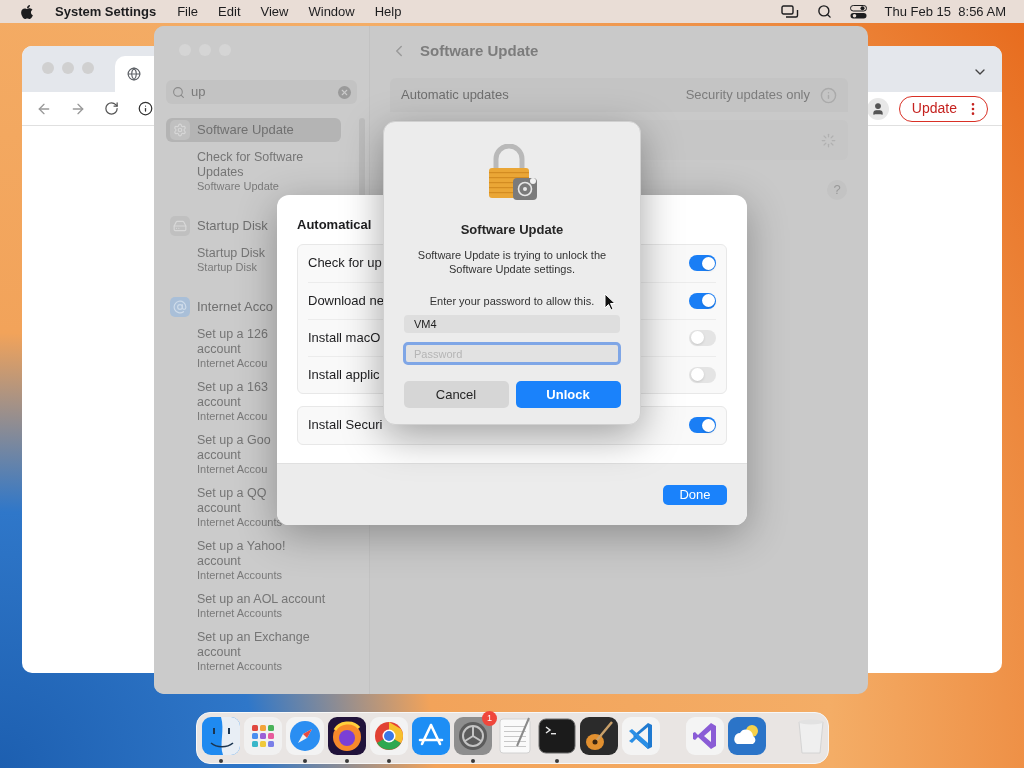  I want to click on result-title: Set up a Yahoo!, so click(241, 546).